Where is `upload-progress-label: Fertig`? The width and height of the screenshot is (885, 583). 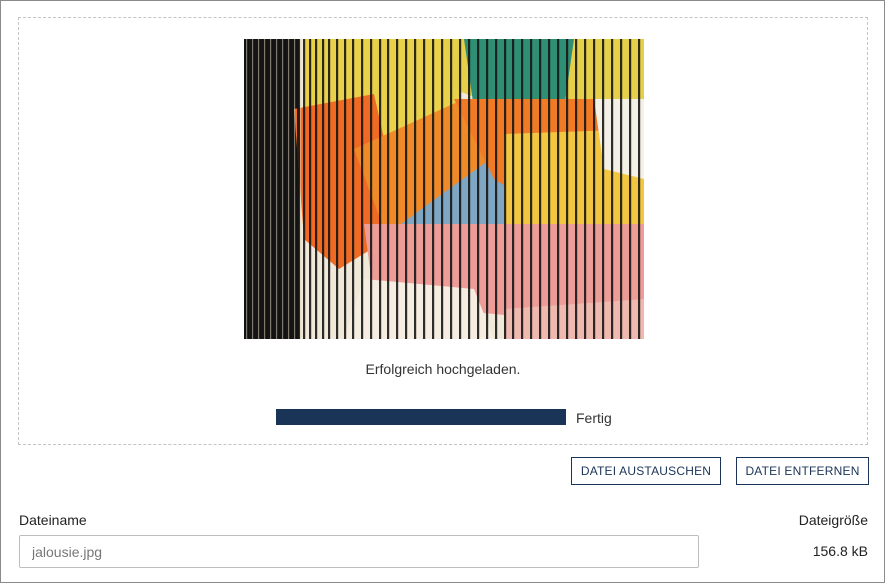
upload-progress-label: Fertig is located at coordinates (594, 418).